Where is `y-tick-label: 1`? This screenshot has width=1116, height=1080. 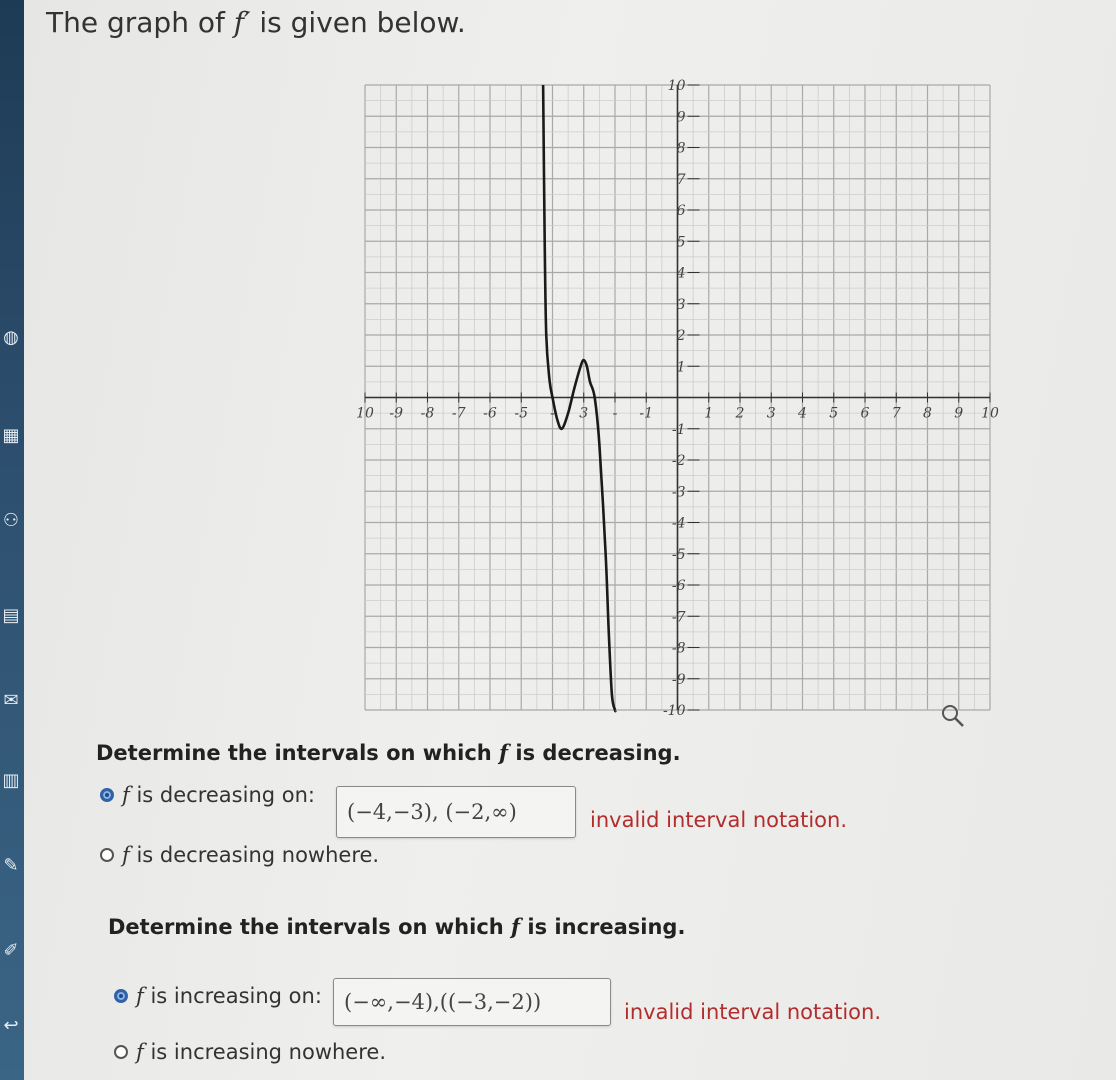
y-tick-label: 1 is located at coordinates (681, 367).